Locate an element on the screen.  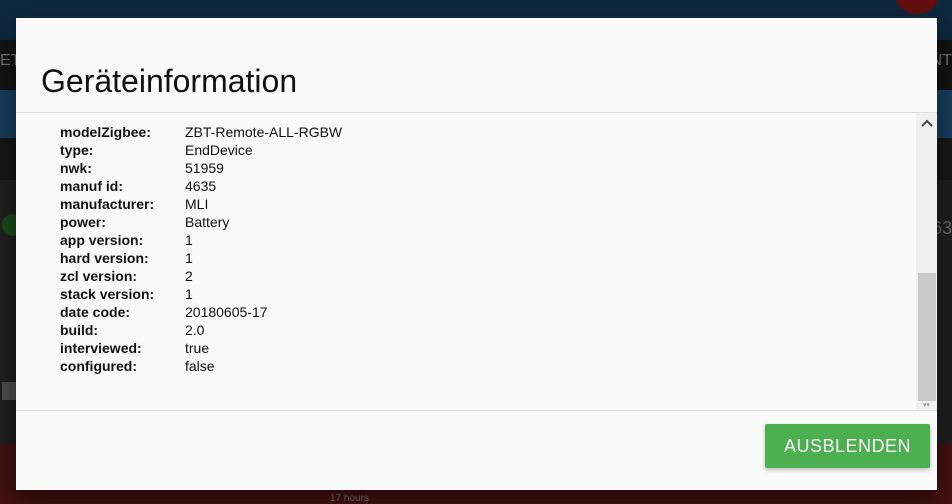
info-key: interviewed: is located at coordinates (101, 348).